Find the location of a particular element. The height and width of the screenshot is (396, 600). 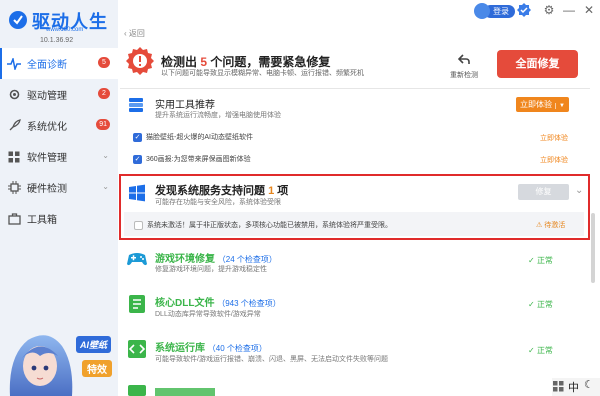

tools-icon is located at coordinates (136, 105).